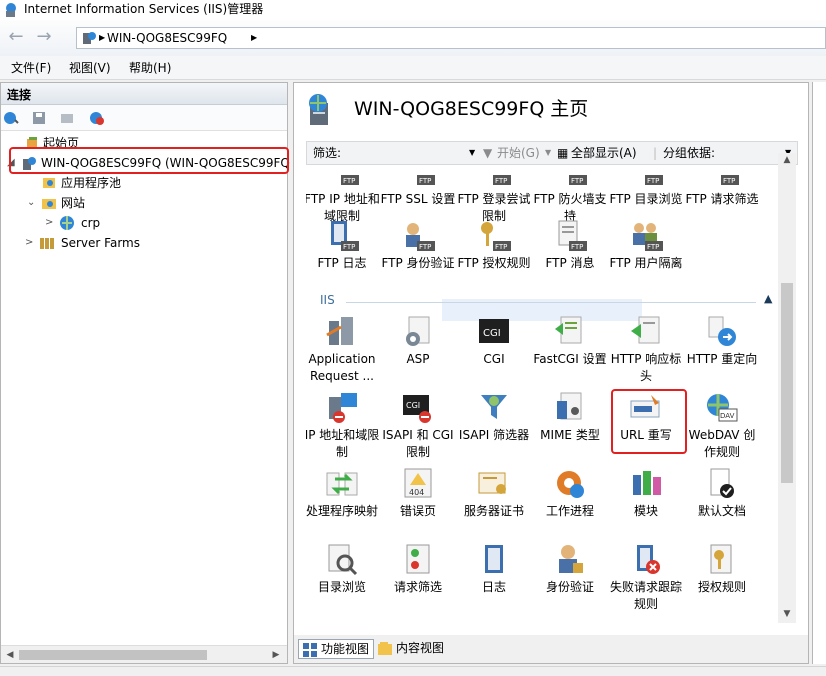 The height and width of the screenshot is (676, 826). Describe the element at coordinates (44, 38) in the screenshot. I see `forward-arrow-icon: →` at that location.